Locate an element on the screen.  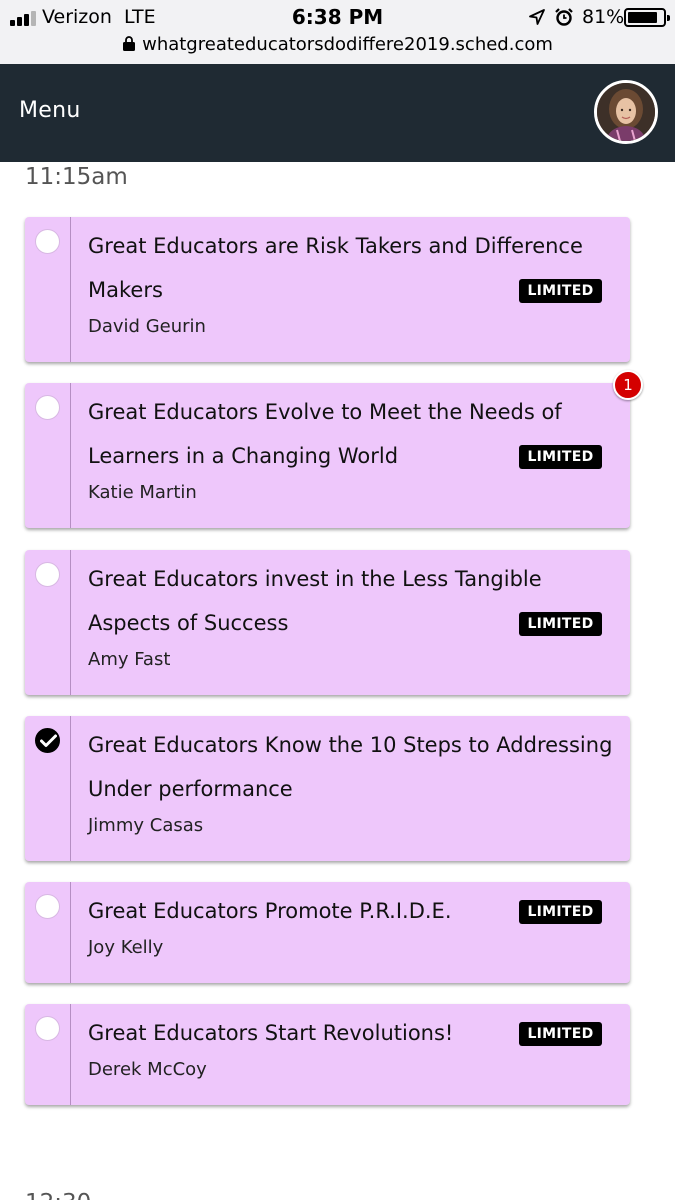
time-slot-heading: 11:15am is located at coordinates (76, 177).